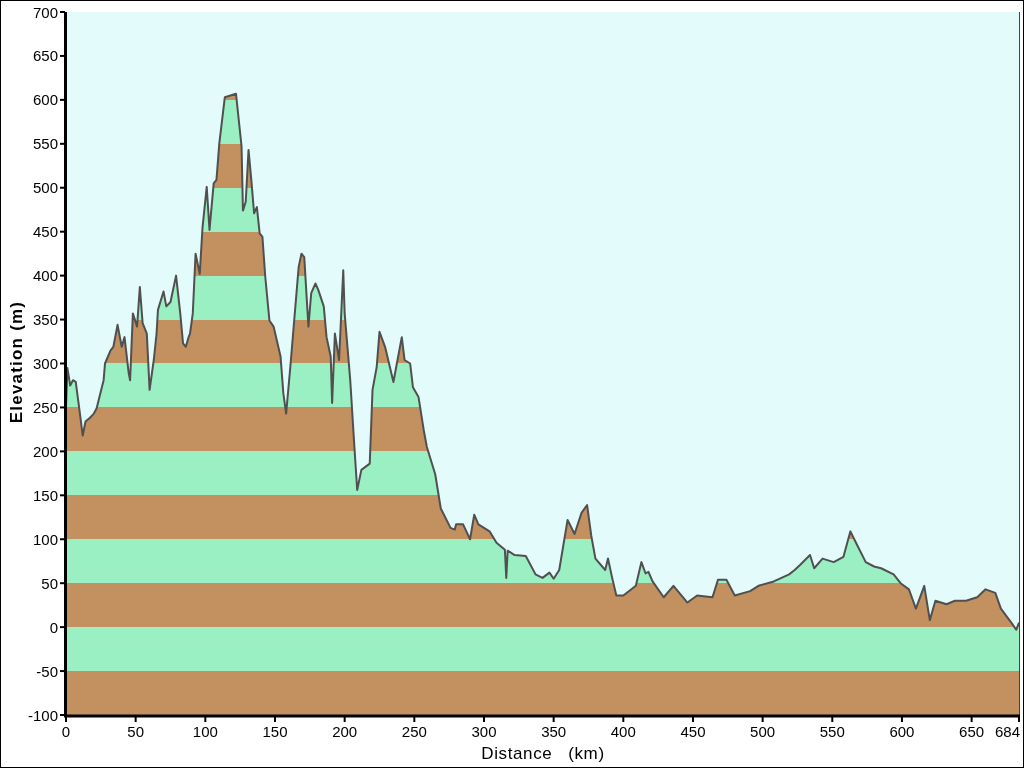  I want to click on x-tick-label: 50, so click(135, 731).